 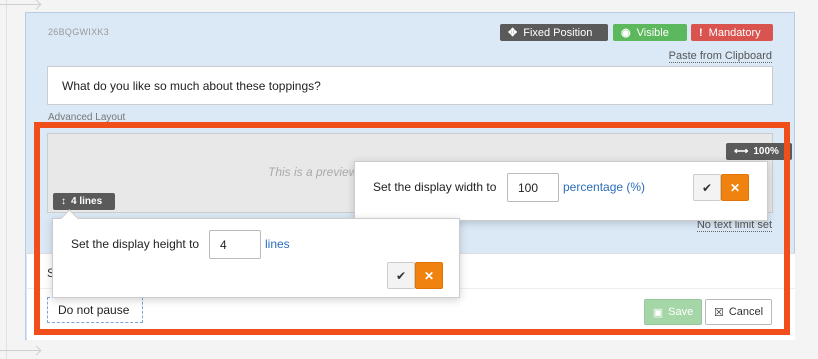 What do you see at coordinates (235, 244) in the screenshot?
I see `height-input` at bounding box center [235, 244].